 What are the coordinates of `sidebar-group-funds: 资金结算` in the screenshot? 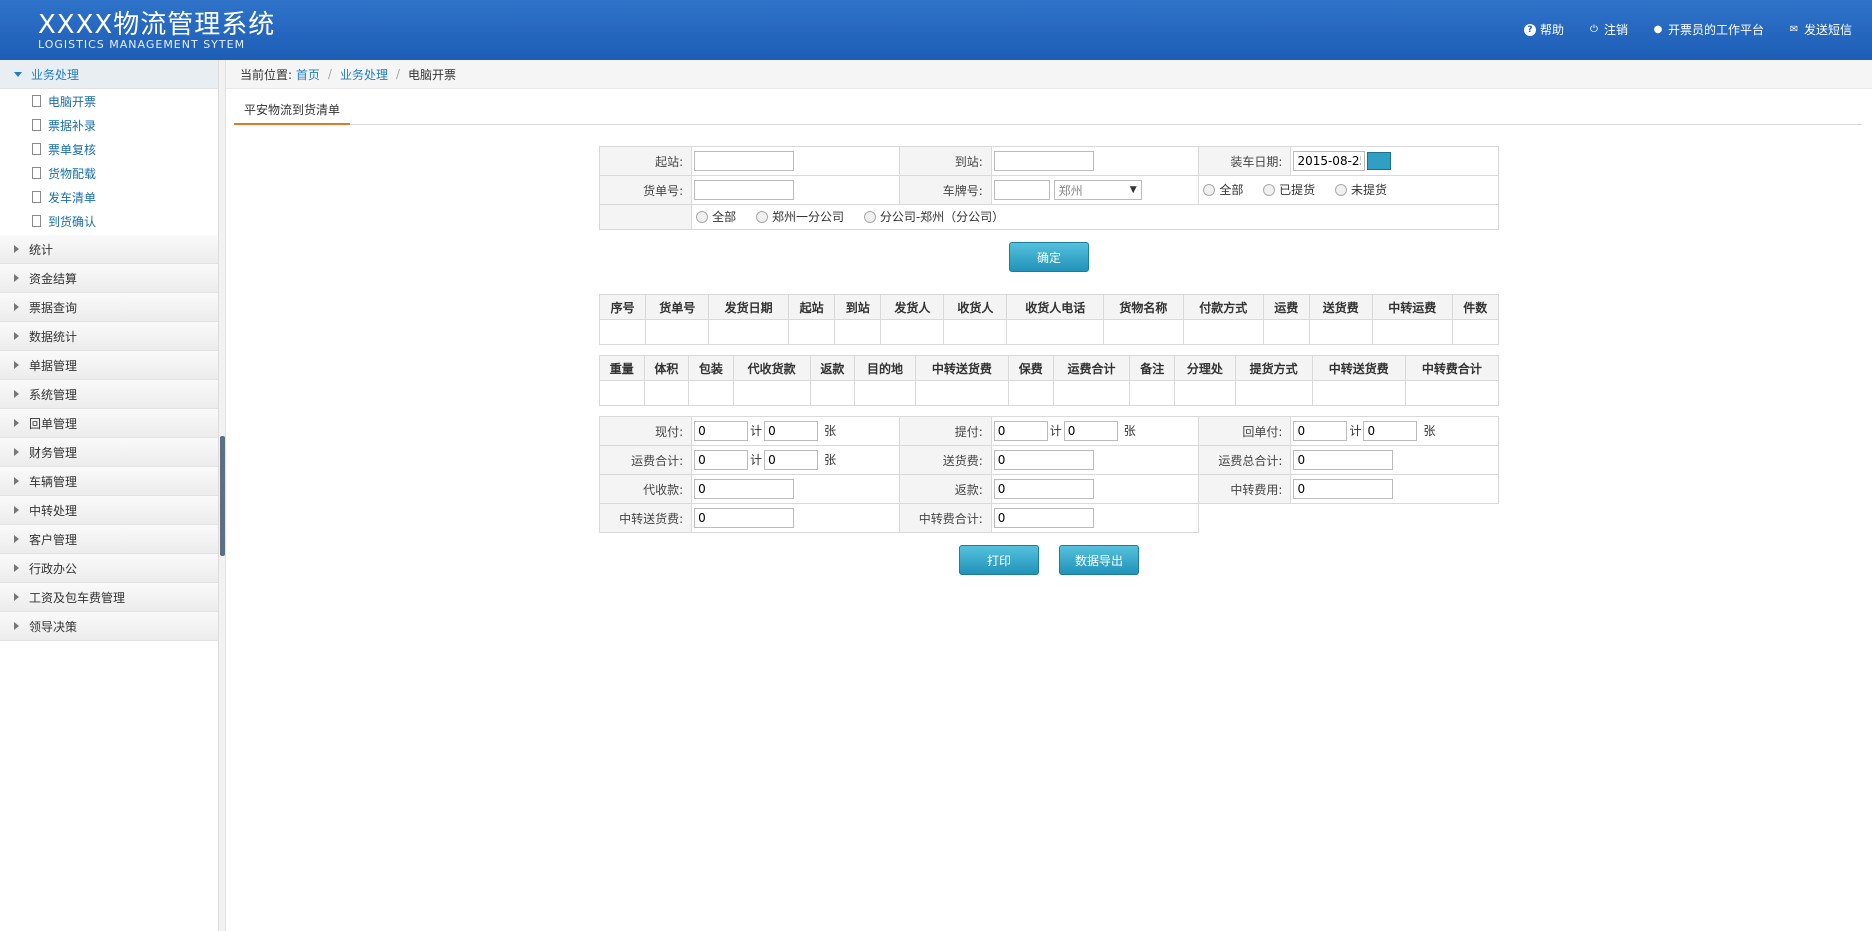 It's located at (109, 278).